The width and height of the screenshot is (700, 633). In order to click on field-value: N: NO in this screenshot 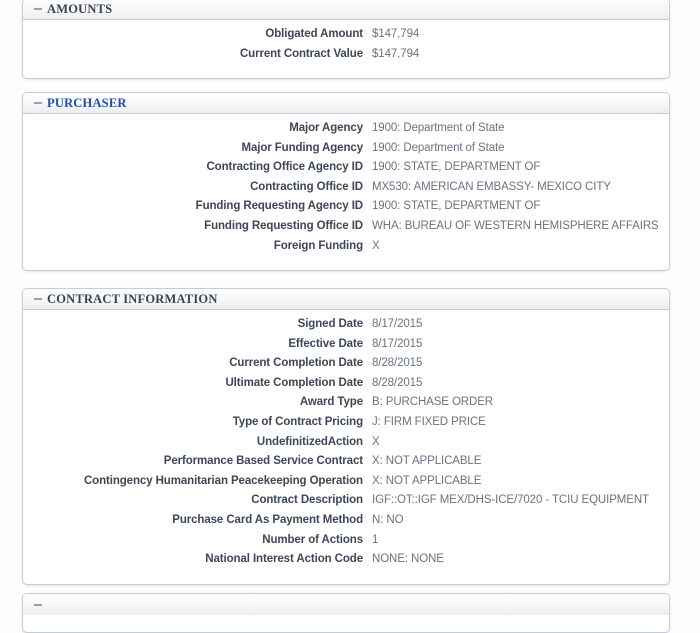, I will do `click(388, 519)`.